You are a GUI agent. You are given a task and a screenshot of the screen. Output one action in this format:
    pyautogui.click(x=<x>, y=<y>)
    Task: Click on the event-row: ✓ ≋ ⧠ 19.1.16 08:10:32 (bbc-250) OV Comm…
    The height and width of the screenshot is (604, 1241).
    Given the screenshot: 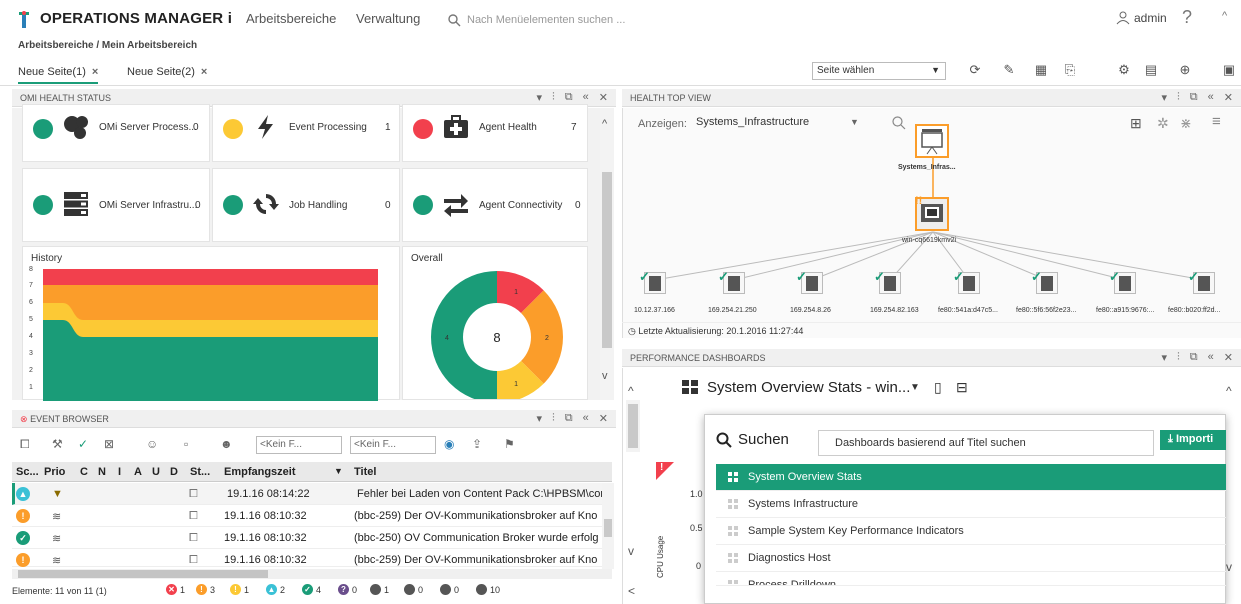 What is the action you would take?
    pyautogui.click(x=312, y=538)
    